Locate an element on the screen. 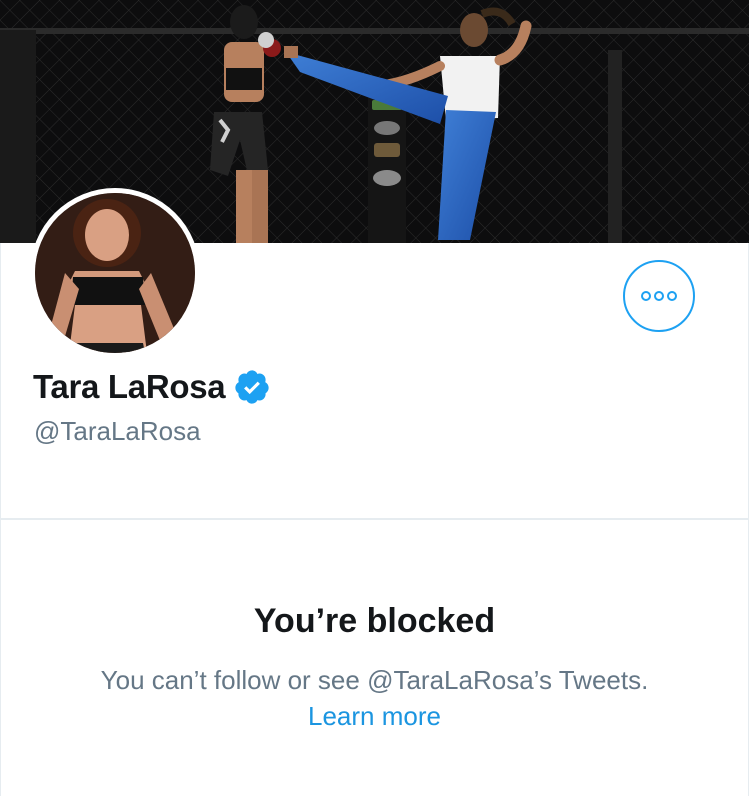 The width and height of the screenshot is (749, 796). profile-avatar is located at coordinates (115, 273).